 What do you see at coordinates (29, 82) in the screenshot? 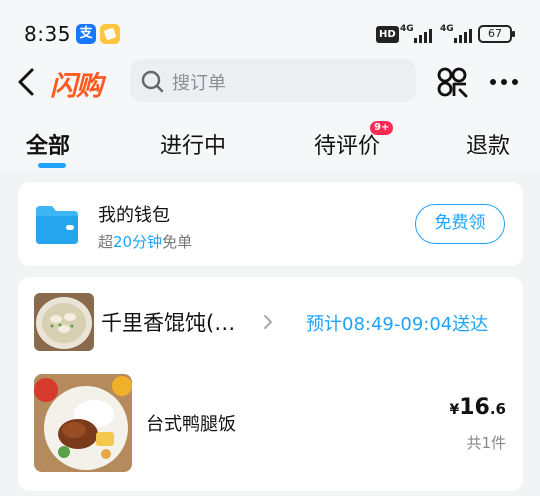
I see `back-arrow-icon` at bounding box center [29, 82].